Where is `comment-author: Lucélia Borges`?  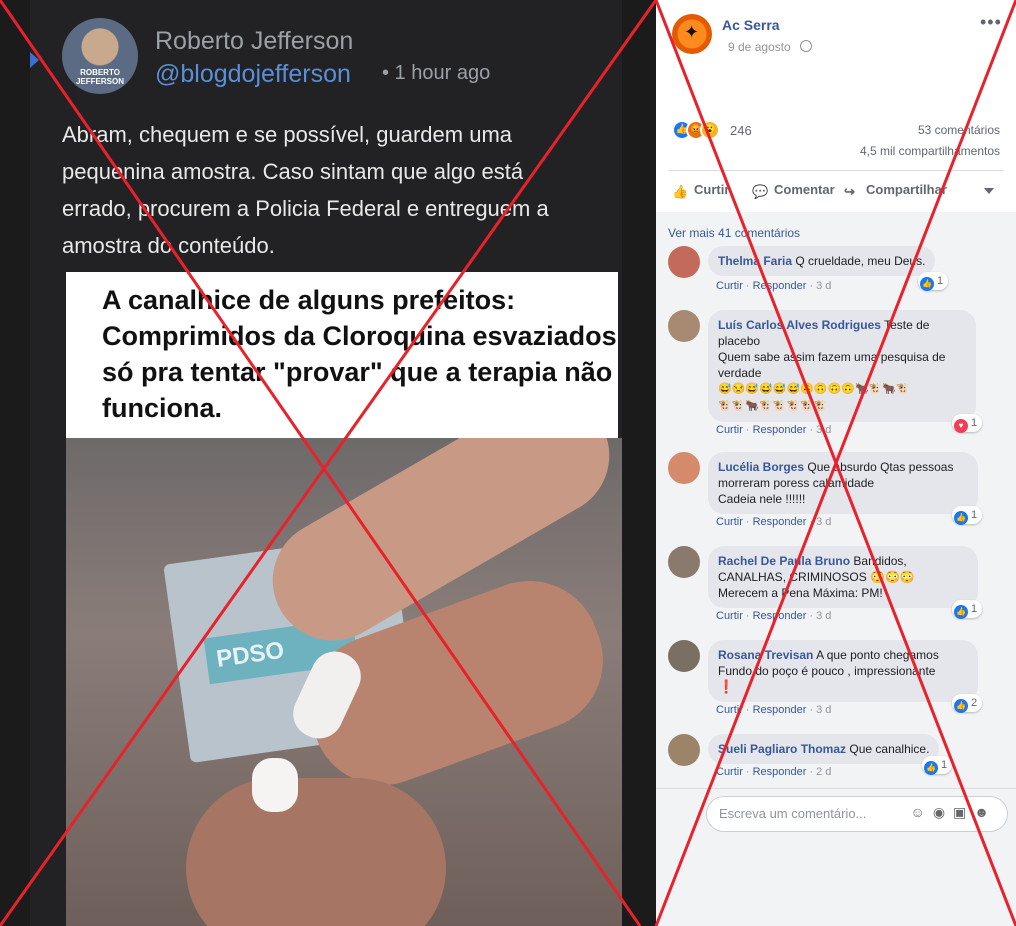 comment-author: Lucélia Borges is located at coordinates (761, 467).